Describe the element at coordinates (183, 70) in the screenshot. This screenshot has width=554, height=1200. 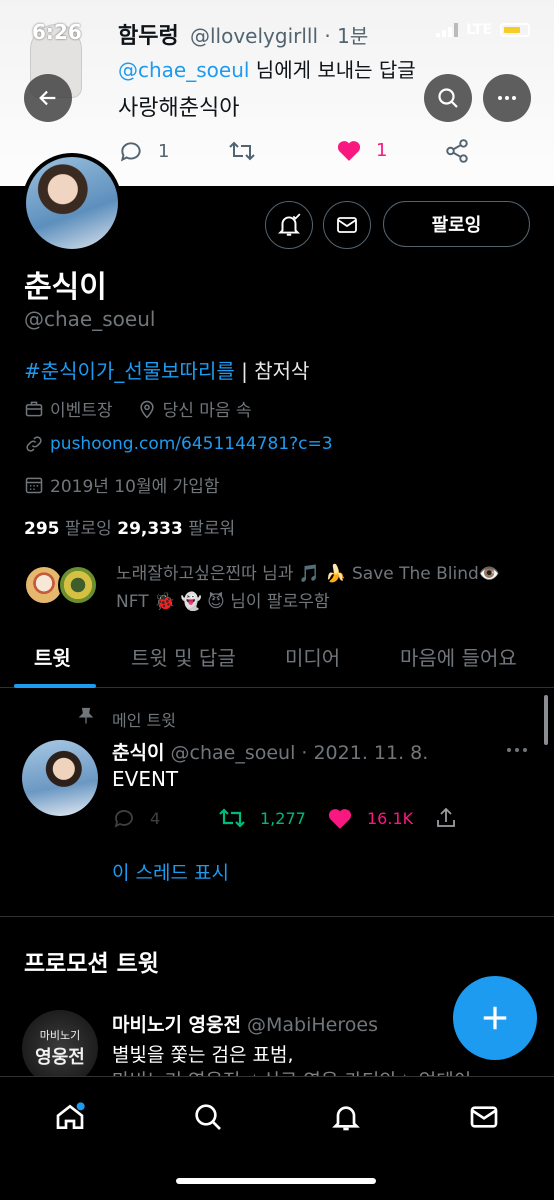
I see `reply-to-link: @chae_soeul` at that location.